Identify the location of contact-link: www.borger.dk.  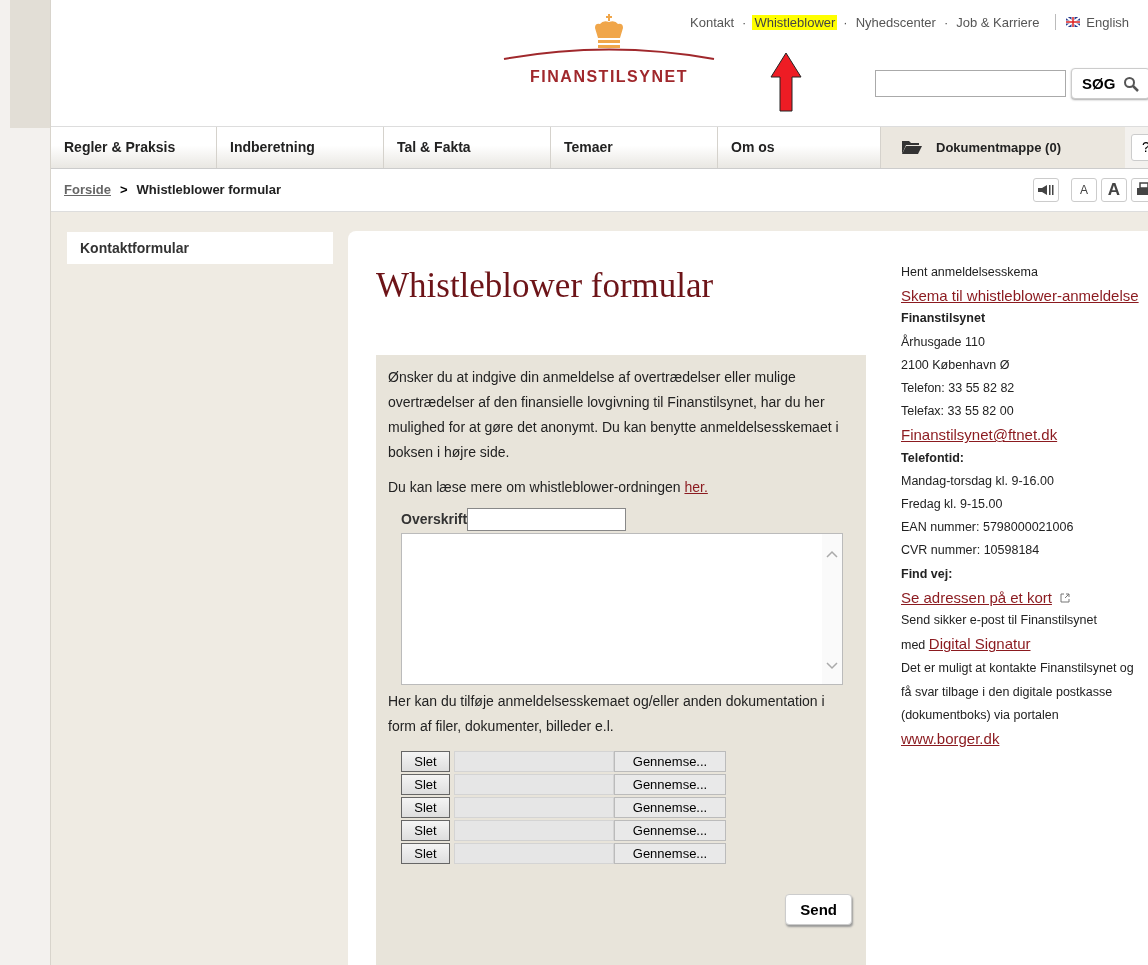
(950, 739).